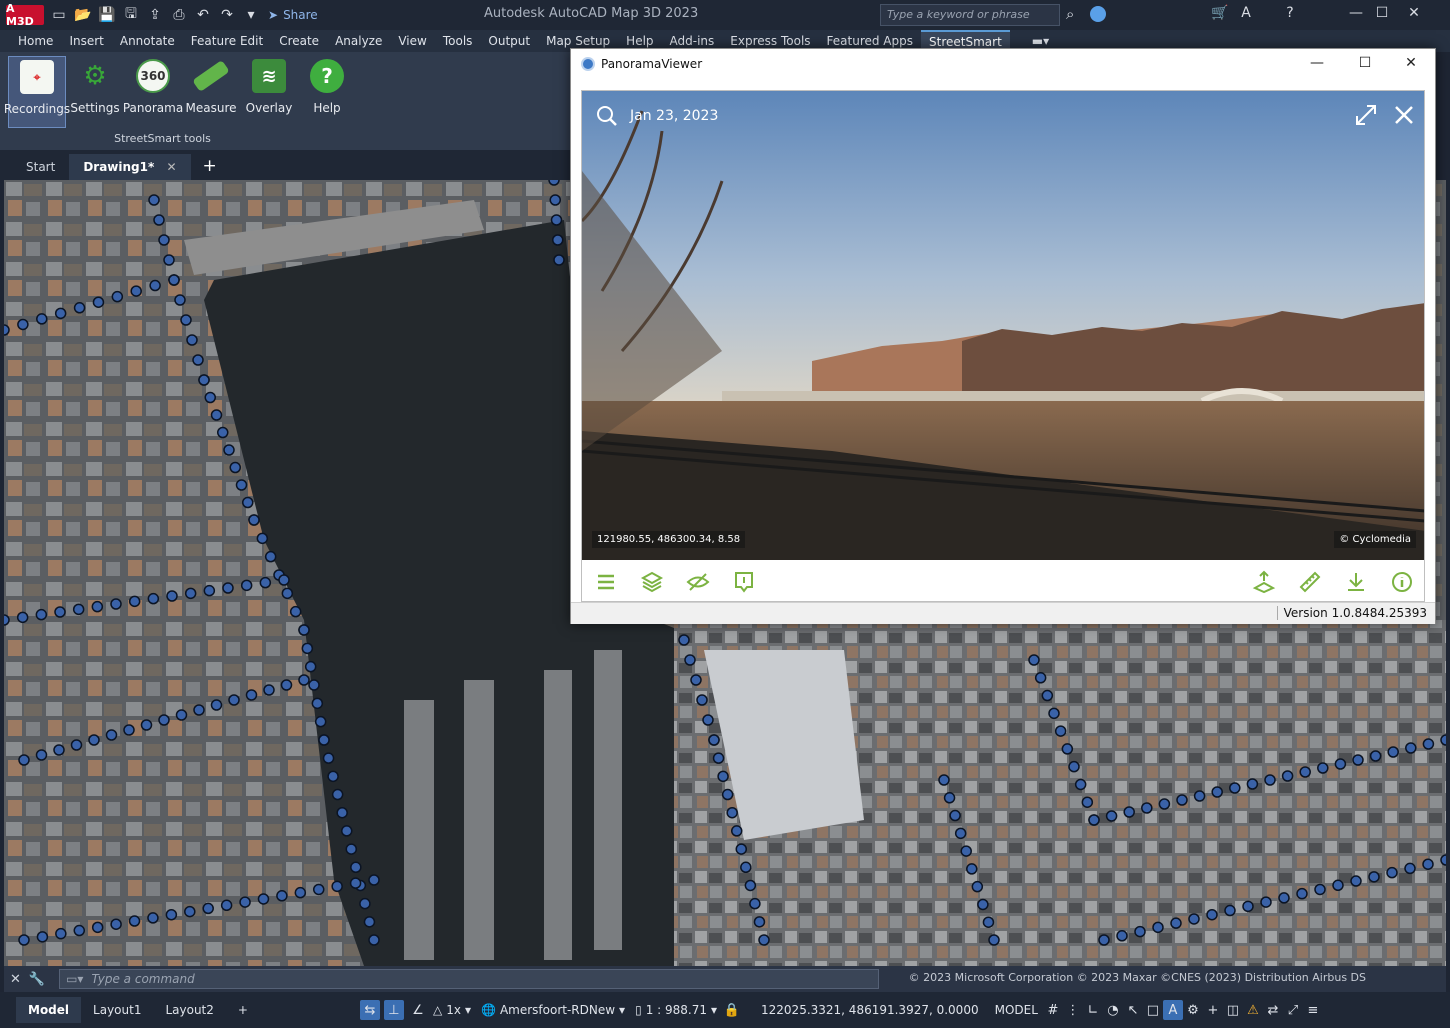  I want to click on autodesk-app-icon: A, so click(1246, 15).